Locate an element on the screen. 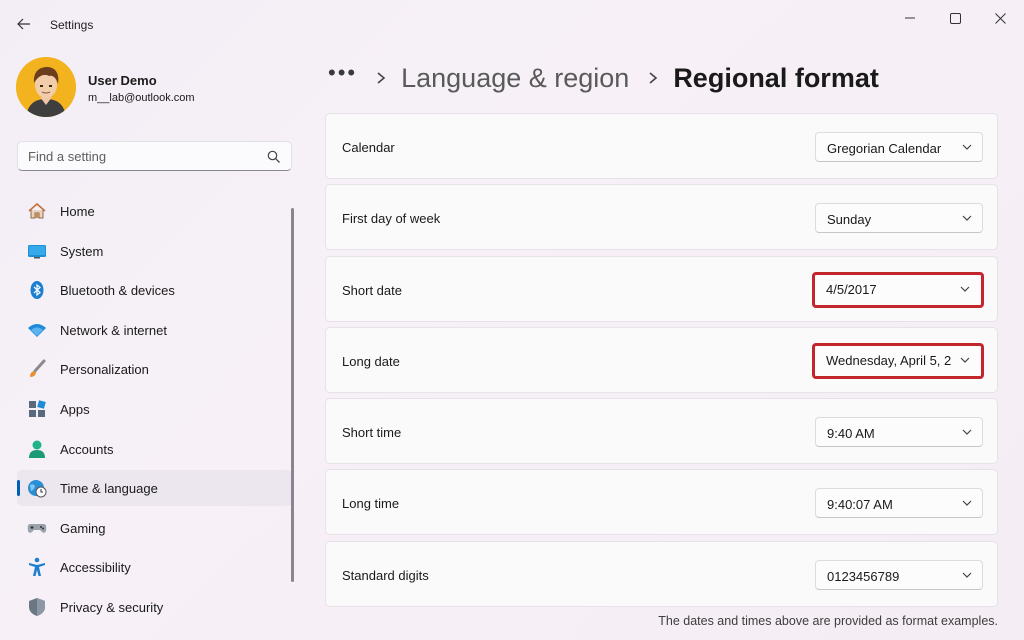 Image resolution: width=1024 pixels, height=640 pixels. dropdown-value: 9:40 AM is located at coordinates (851, 433).